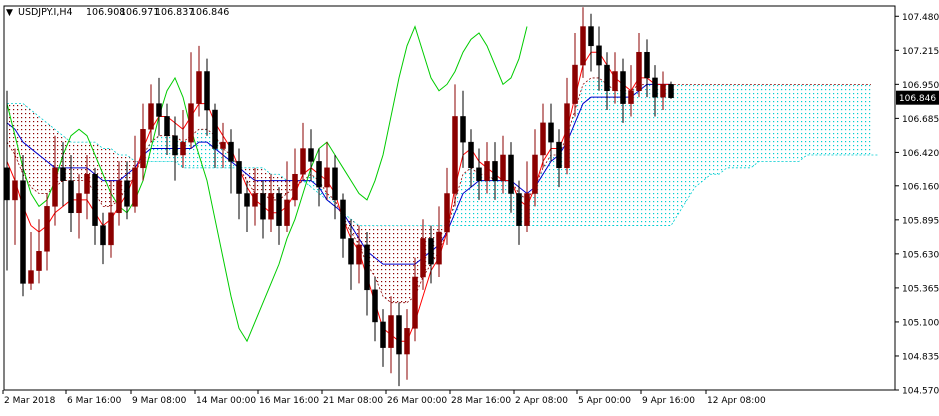 This screenshot has width=939, height=416. What do you see at coordinates (75, 161) in the screenshot?
I see `kumo-bear-segment` at bounding box center [75, 161].